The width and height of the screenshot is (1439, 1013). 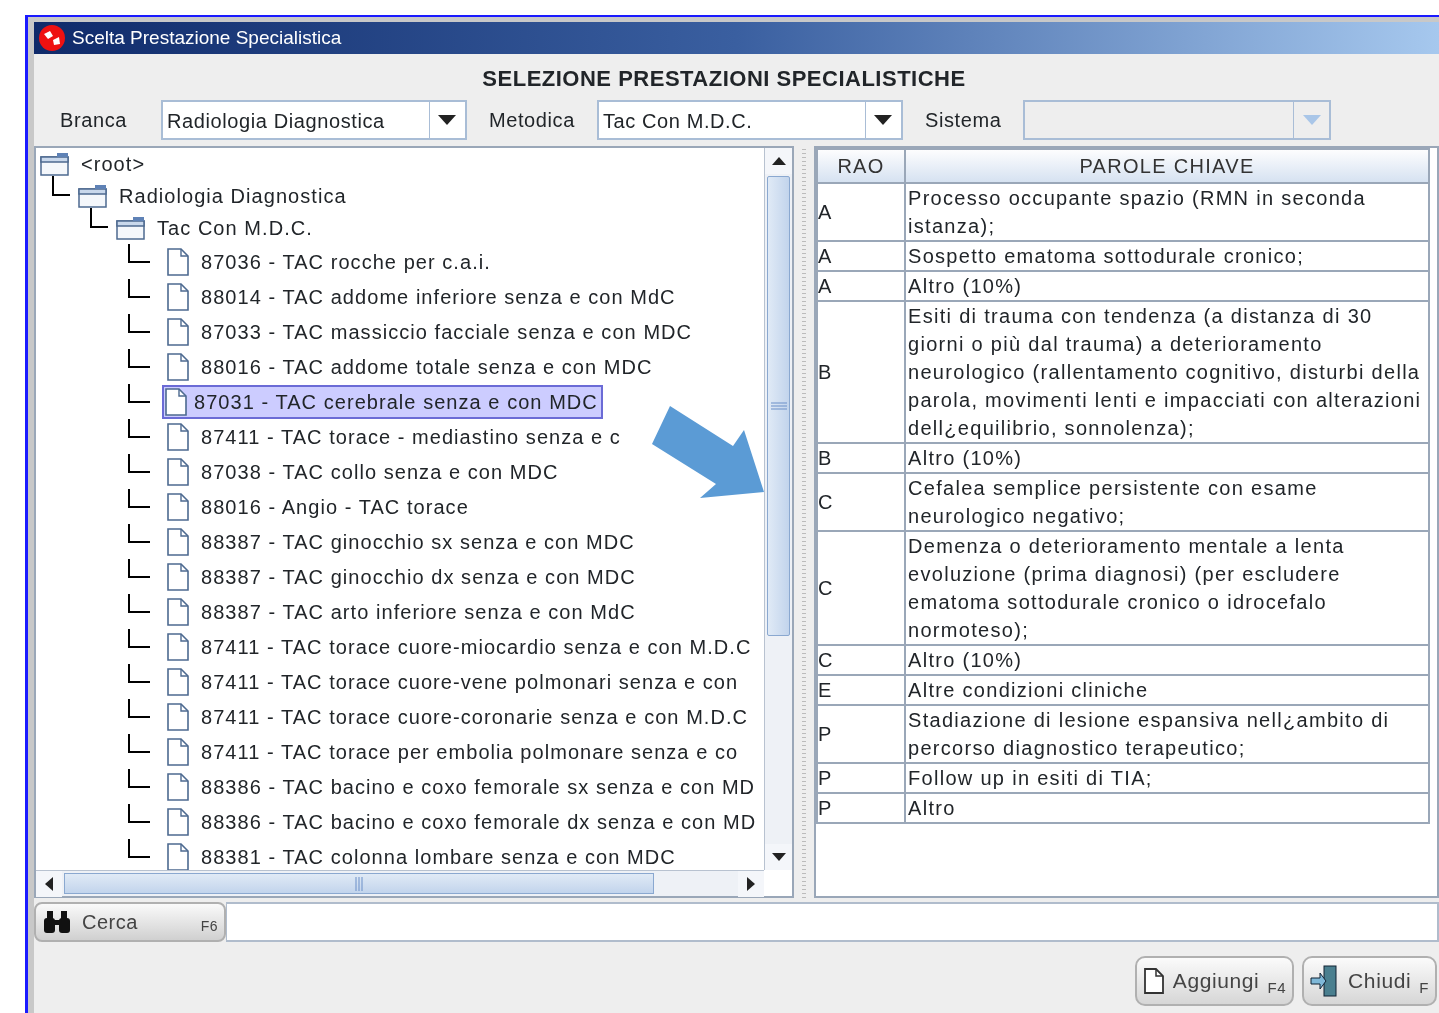 What do you see at coordinates (1167, 808) in the screenshot?
I see `table-cell: Altro` at bounding box center [1167, 808].